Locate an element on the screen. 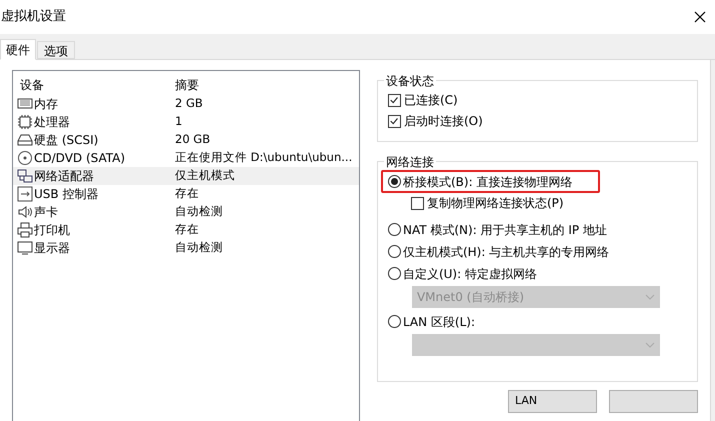  device-row: 声卡 自动检测 is located at coordinates (186, 212).